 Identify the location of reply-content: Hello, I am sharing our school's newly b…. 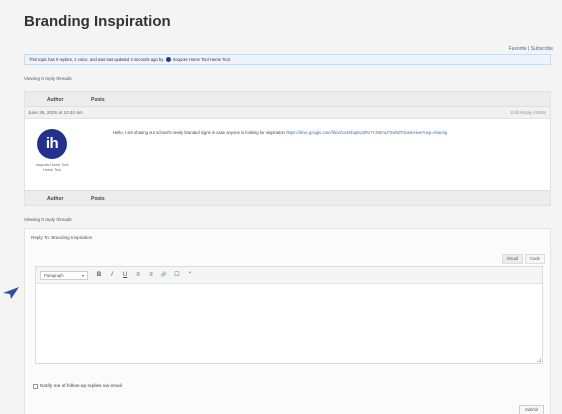
(328, 132).